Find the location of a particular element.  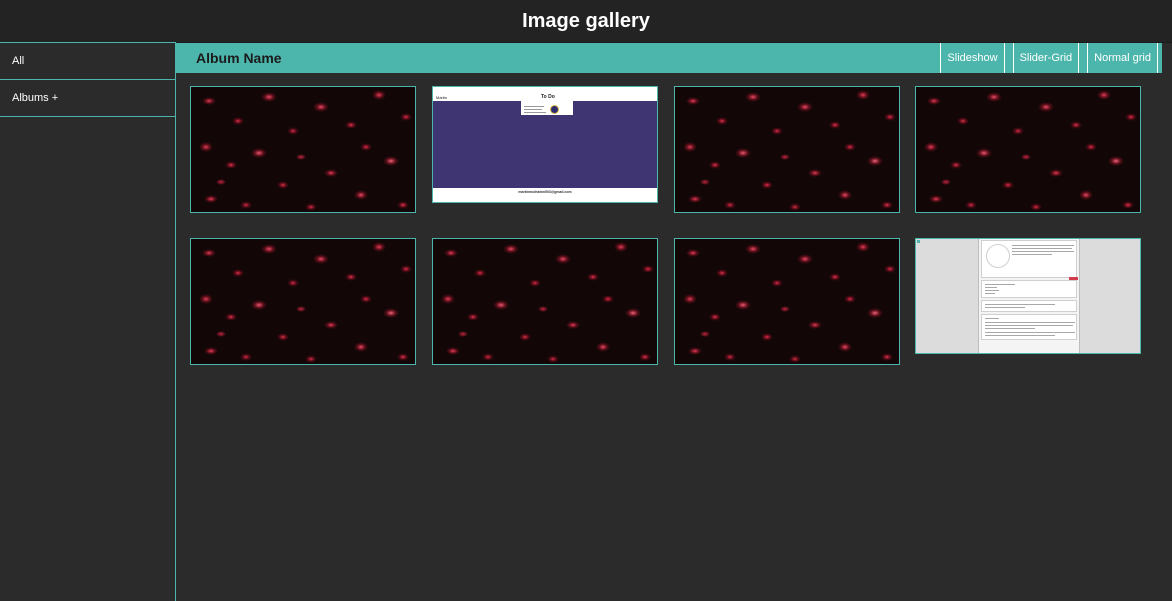

normal-grid-button: Normal grid is located at coordinates (1122, 58).